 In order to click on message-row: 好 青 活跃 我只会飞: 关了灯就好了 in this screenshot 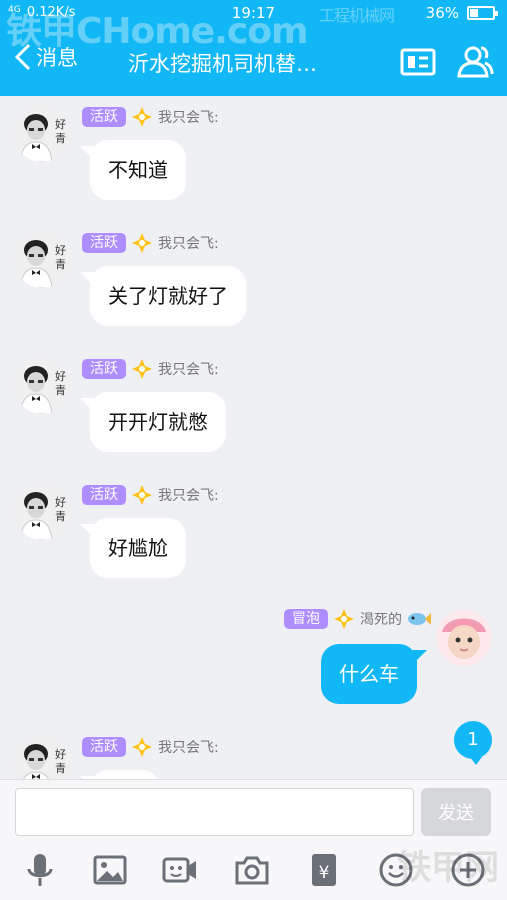, I will do `click(253, 277)`.